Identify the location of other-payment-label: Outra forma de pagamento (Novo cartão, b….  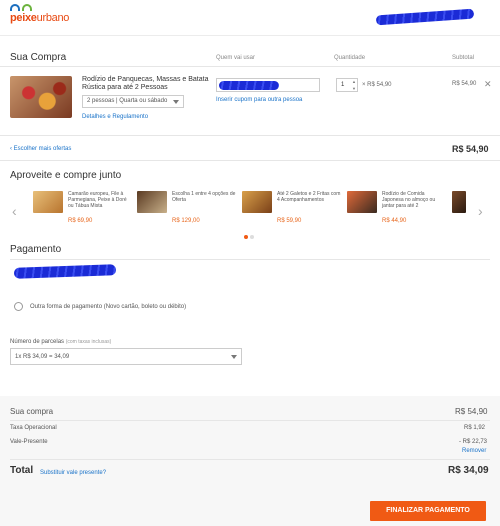
(108, 307).